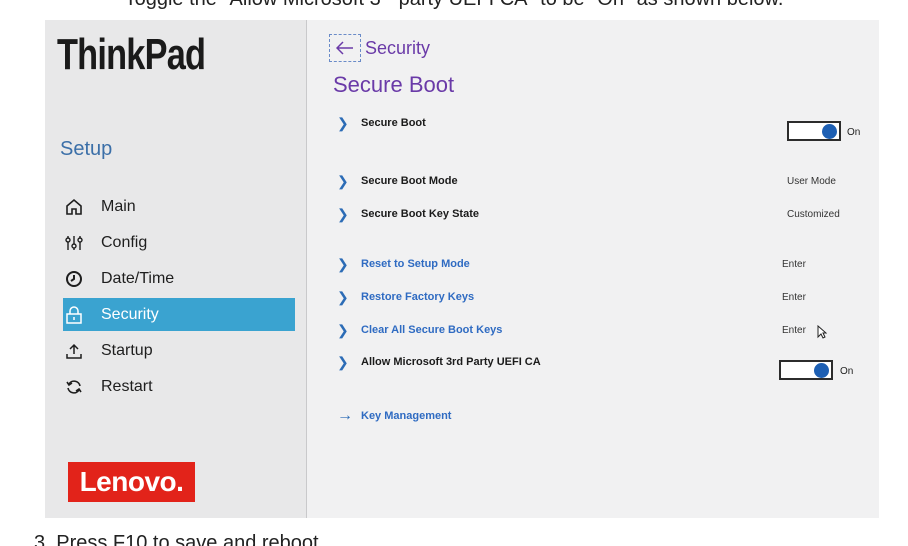  What do you see at coordinates (597, 416) in the screenshot?
I see `setting-row-key-management: → Key Management` at bounding box center [597, 416].